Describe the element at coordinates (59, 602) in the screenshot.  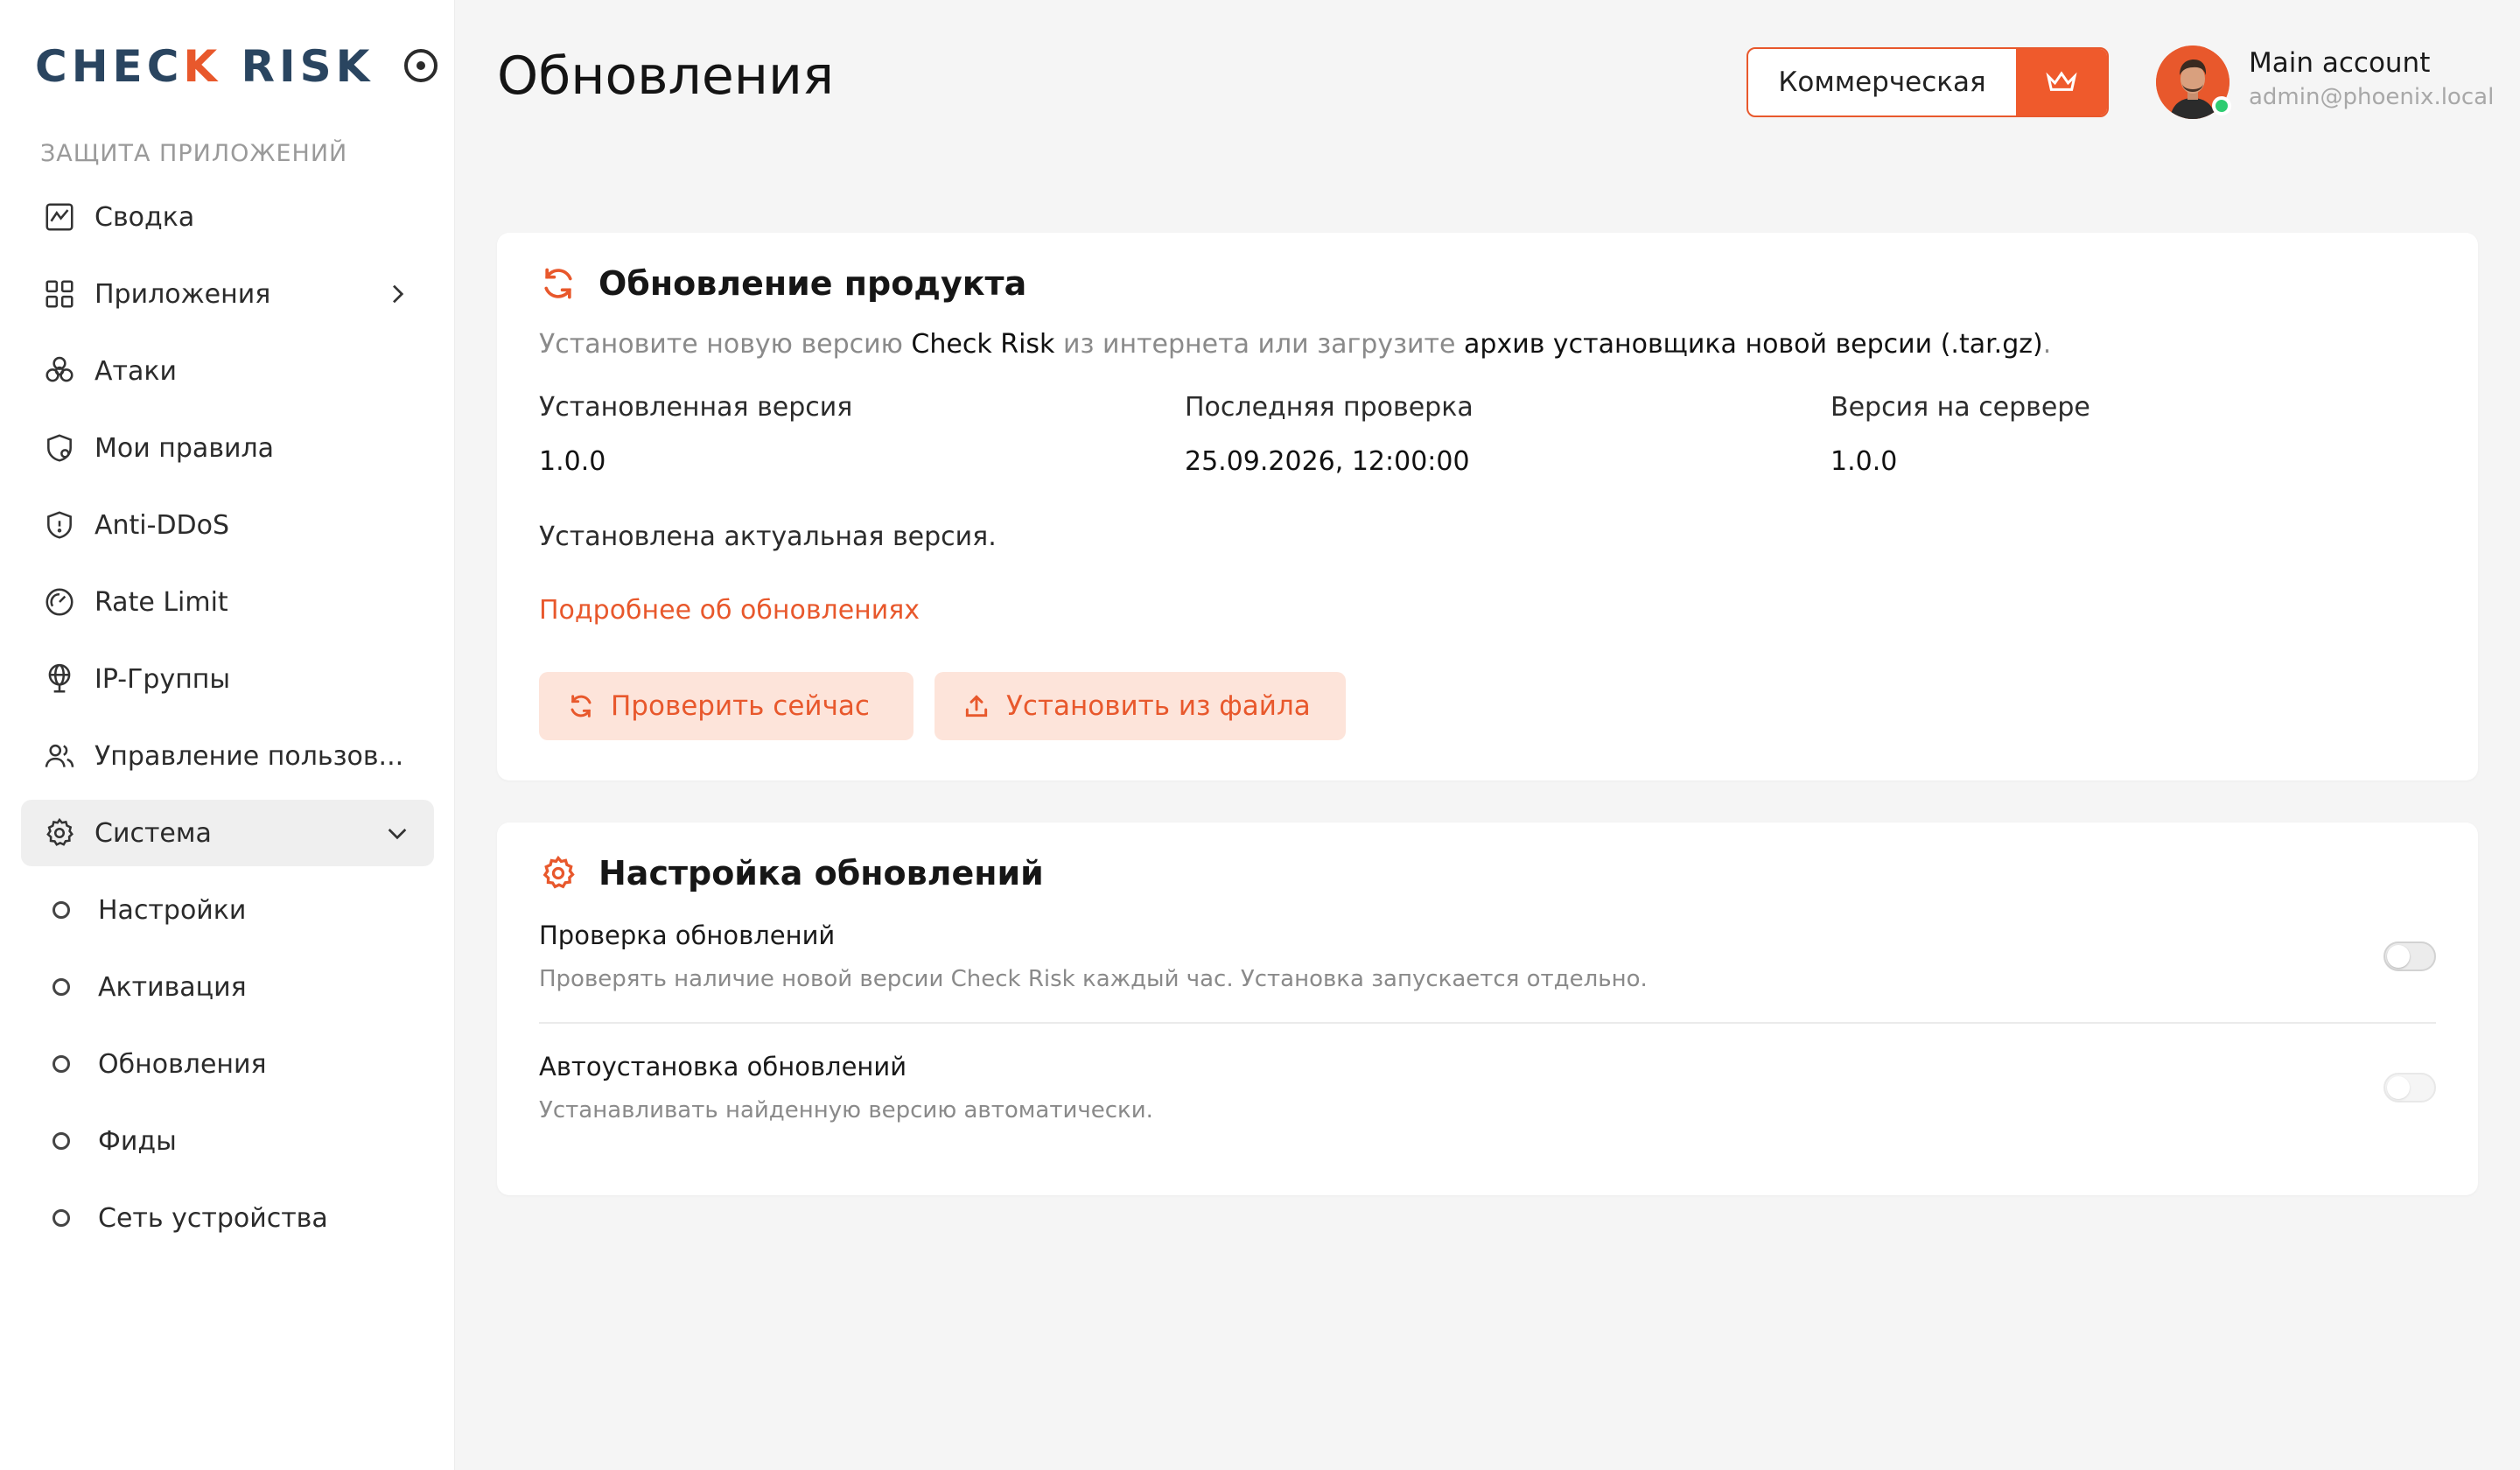
I see `gauge-icon` at that location.